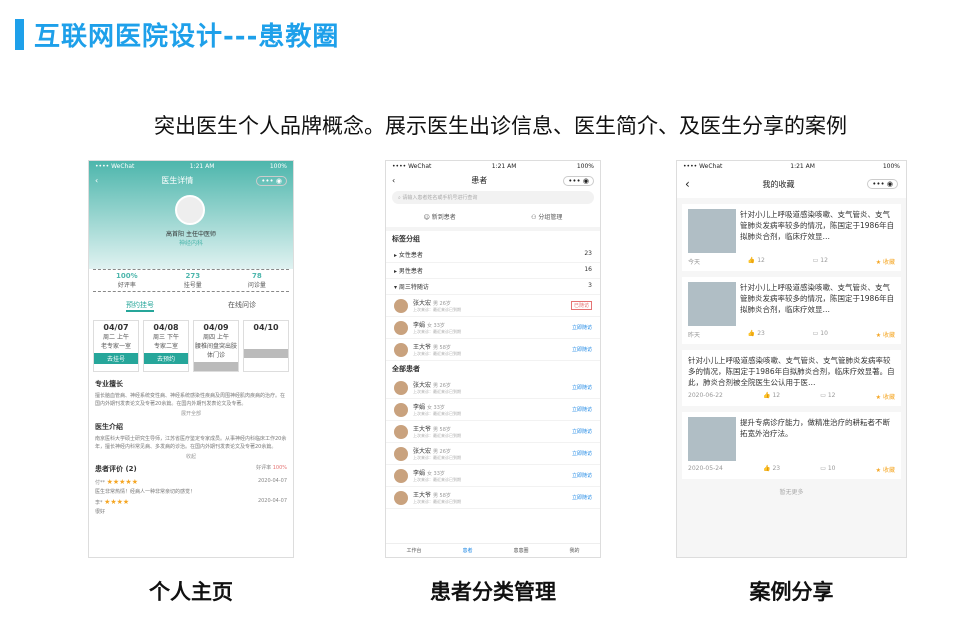 The image size is (961, 640). Describe the element at coordinates (500, 126) in the screenshot. I see `page-subtitle: 突出医生个人品牌概念。展示医生出诊信息、医生简介、及医生分享的案例` at that location.